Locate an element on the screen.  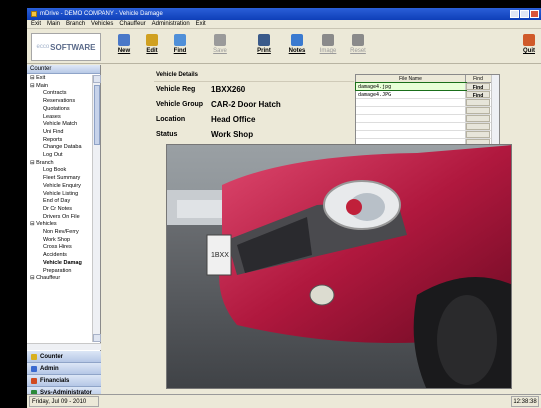
menu-administration: Administration is located at coordinates (171, 24).